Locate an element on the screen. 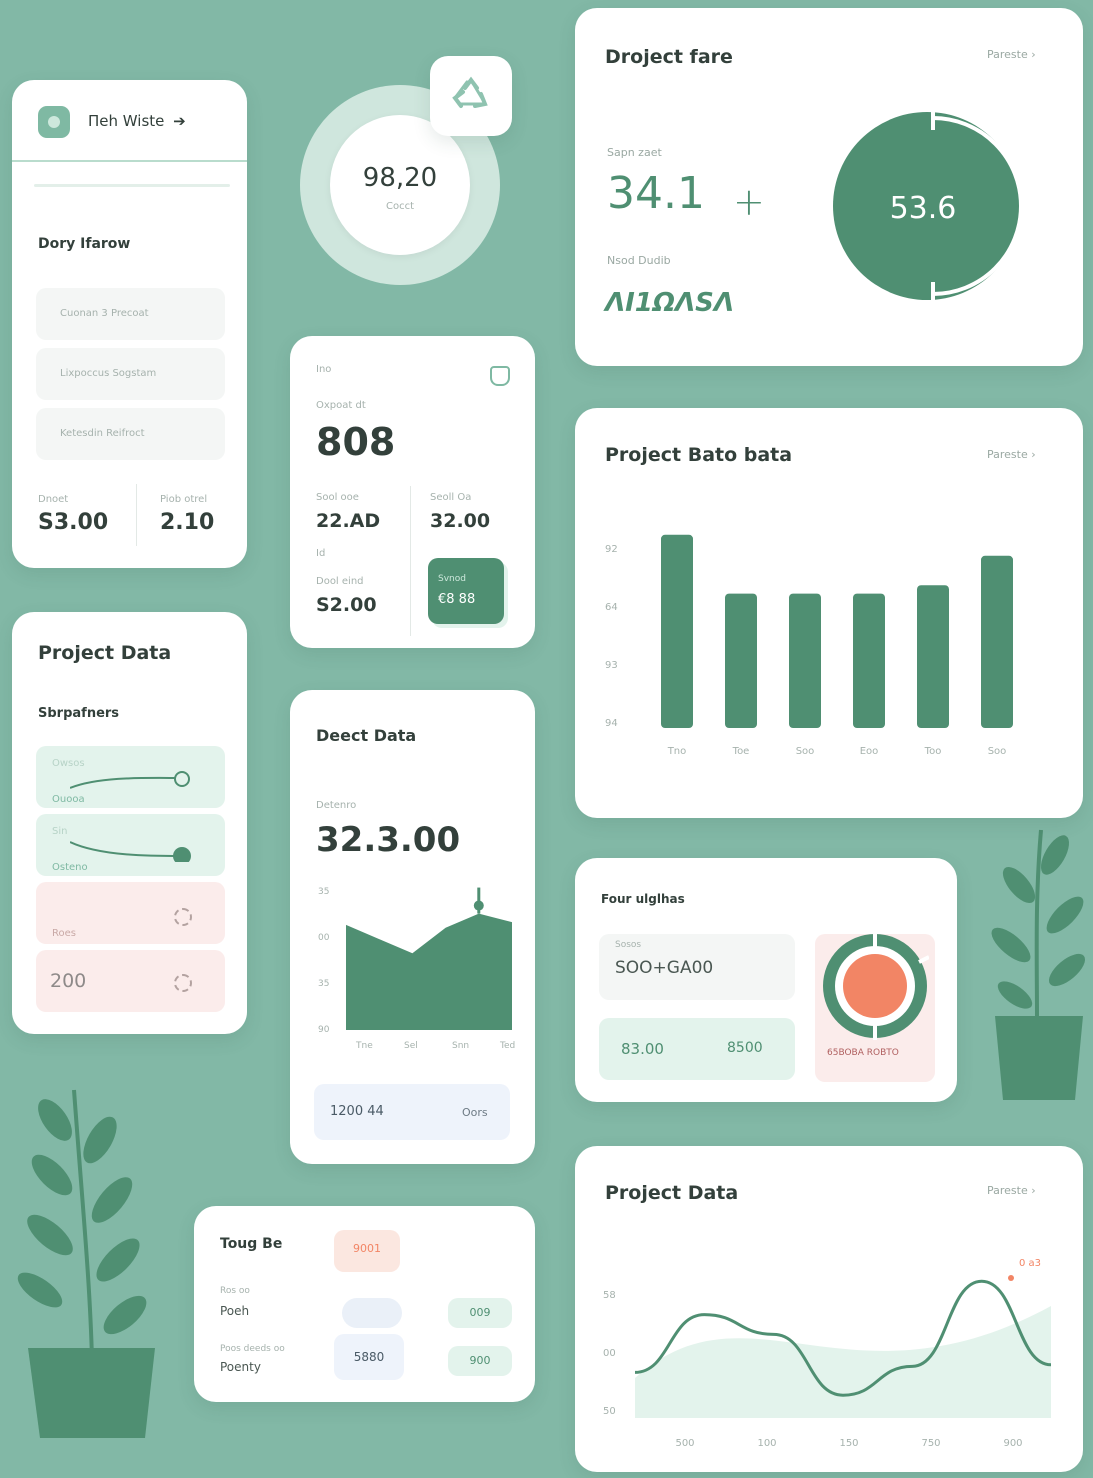 The image size is (1093, 1478). plant-illustration-right is located at coordinates (1038, 964).